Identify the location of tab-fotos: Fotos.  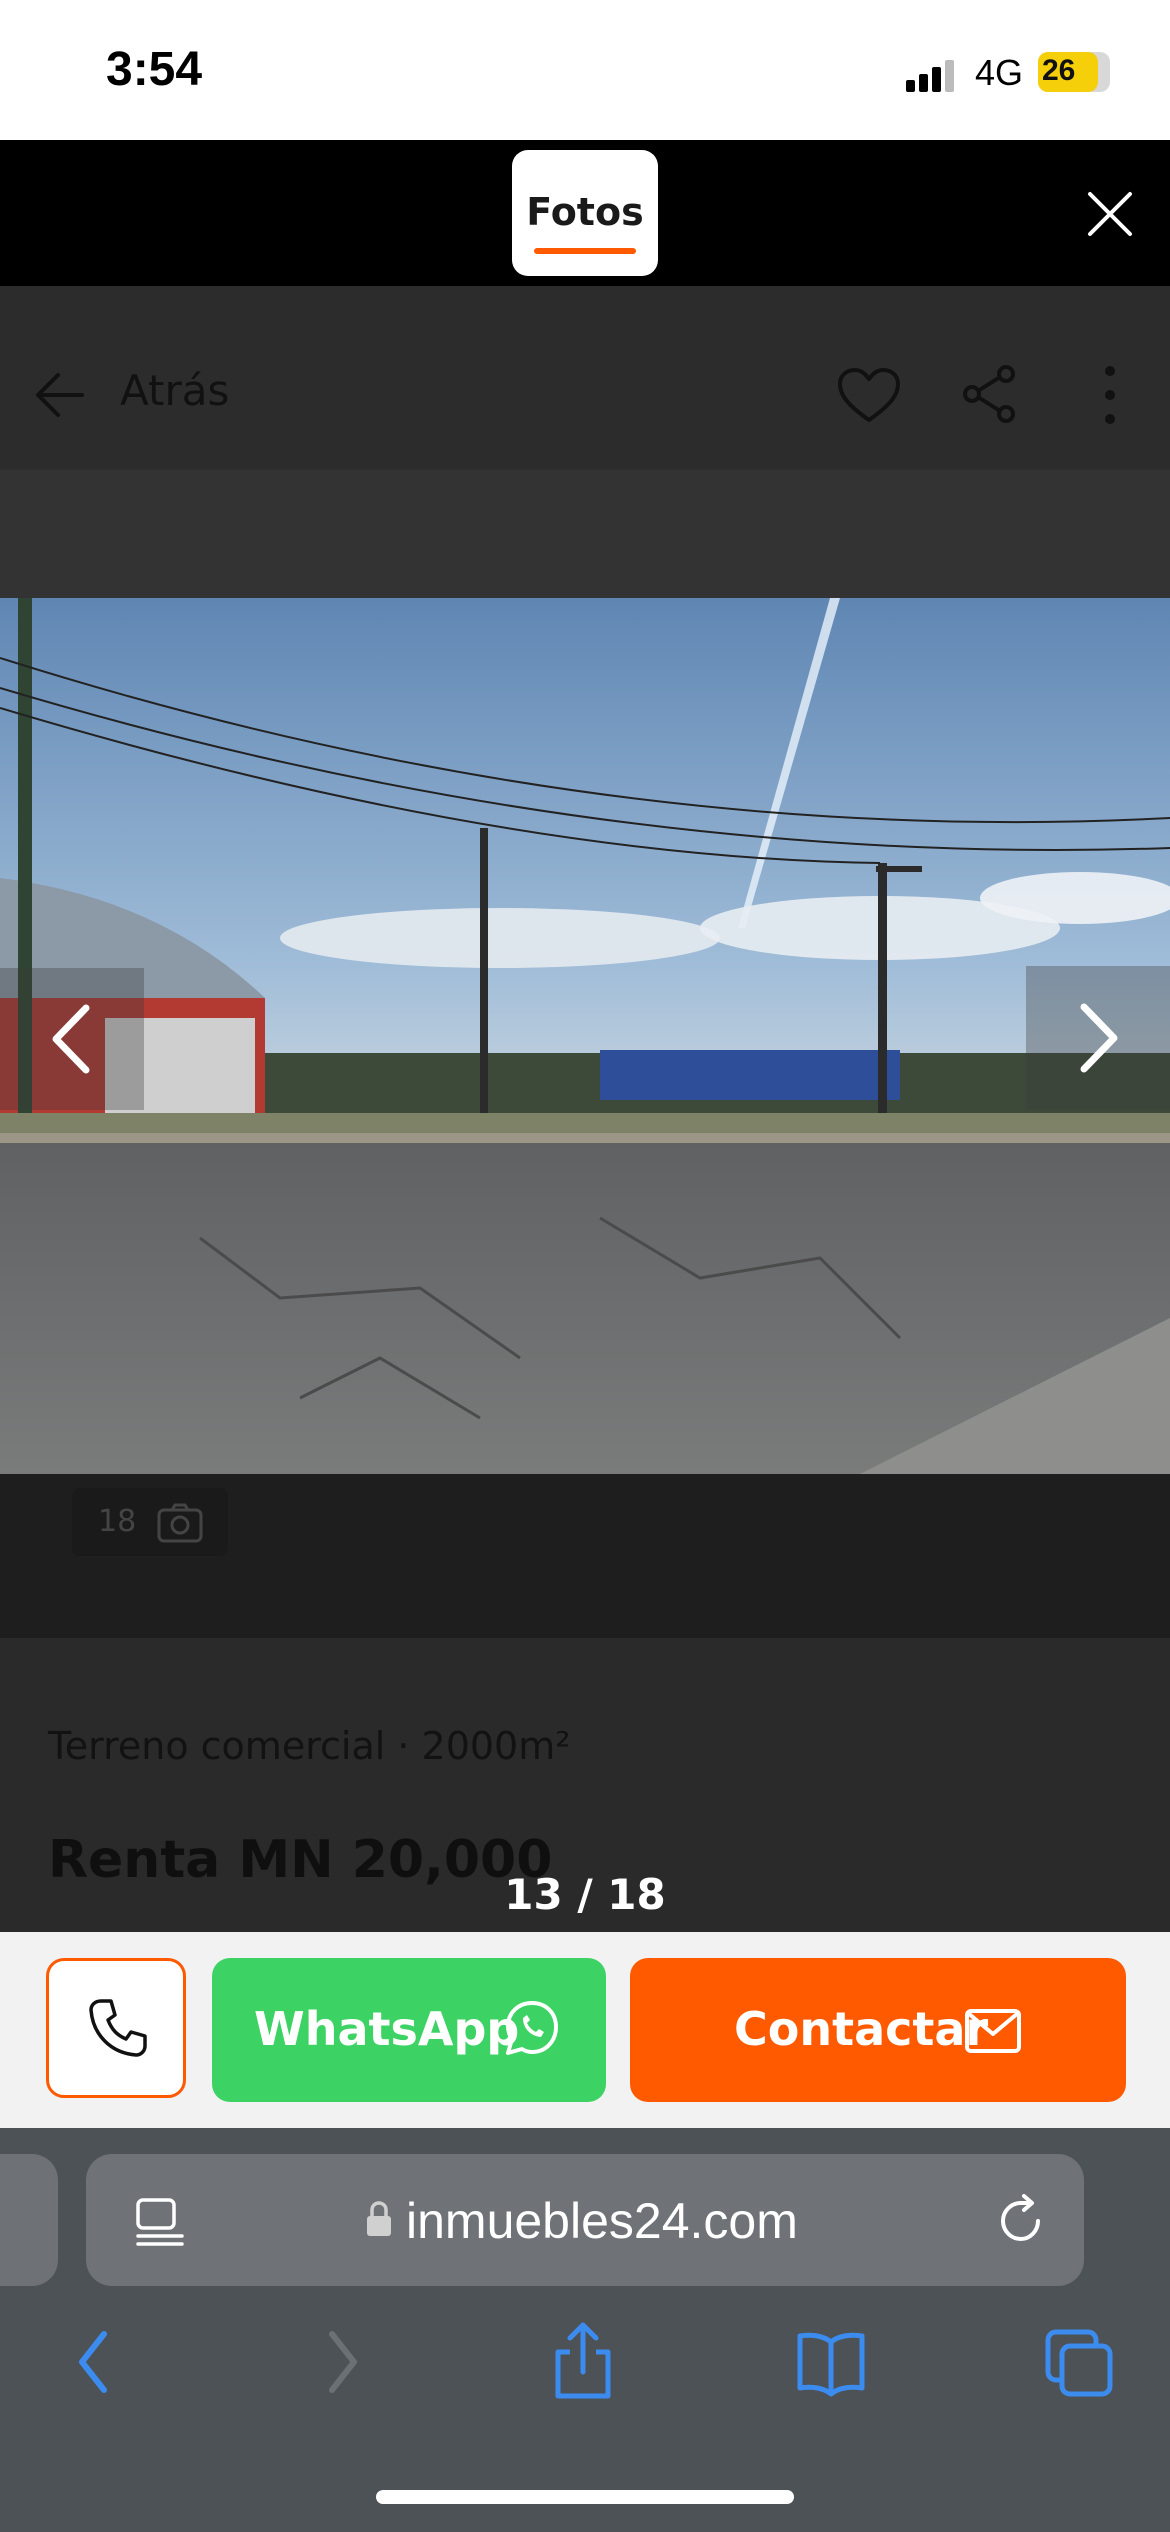
(585, 213).